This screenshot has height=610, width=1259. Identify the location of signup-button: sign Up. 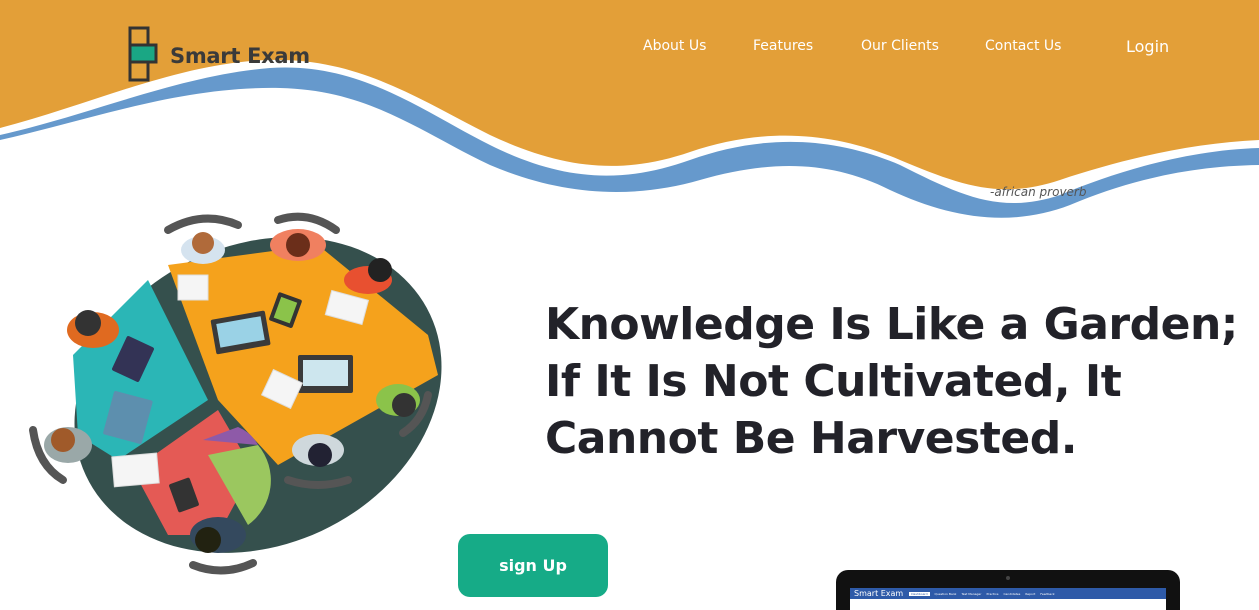
(533, 565).